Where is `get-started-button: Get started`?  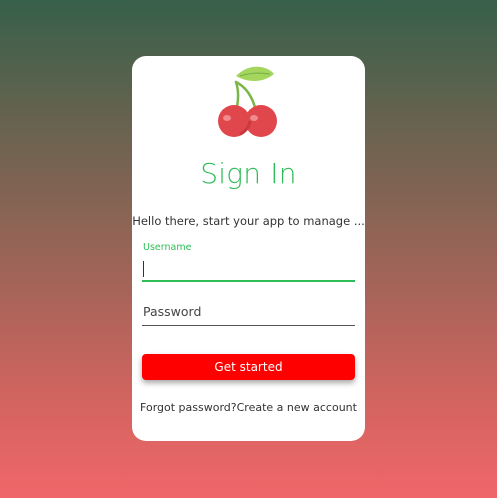 get-started-button: Get started is located at coordinates (248, 367).